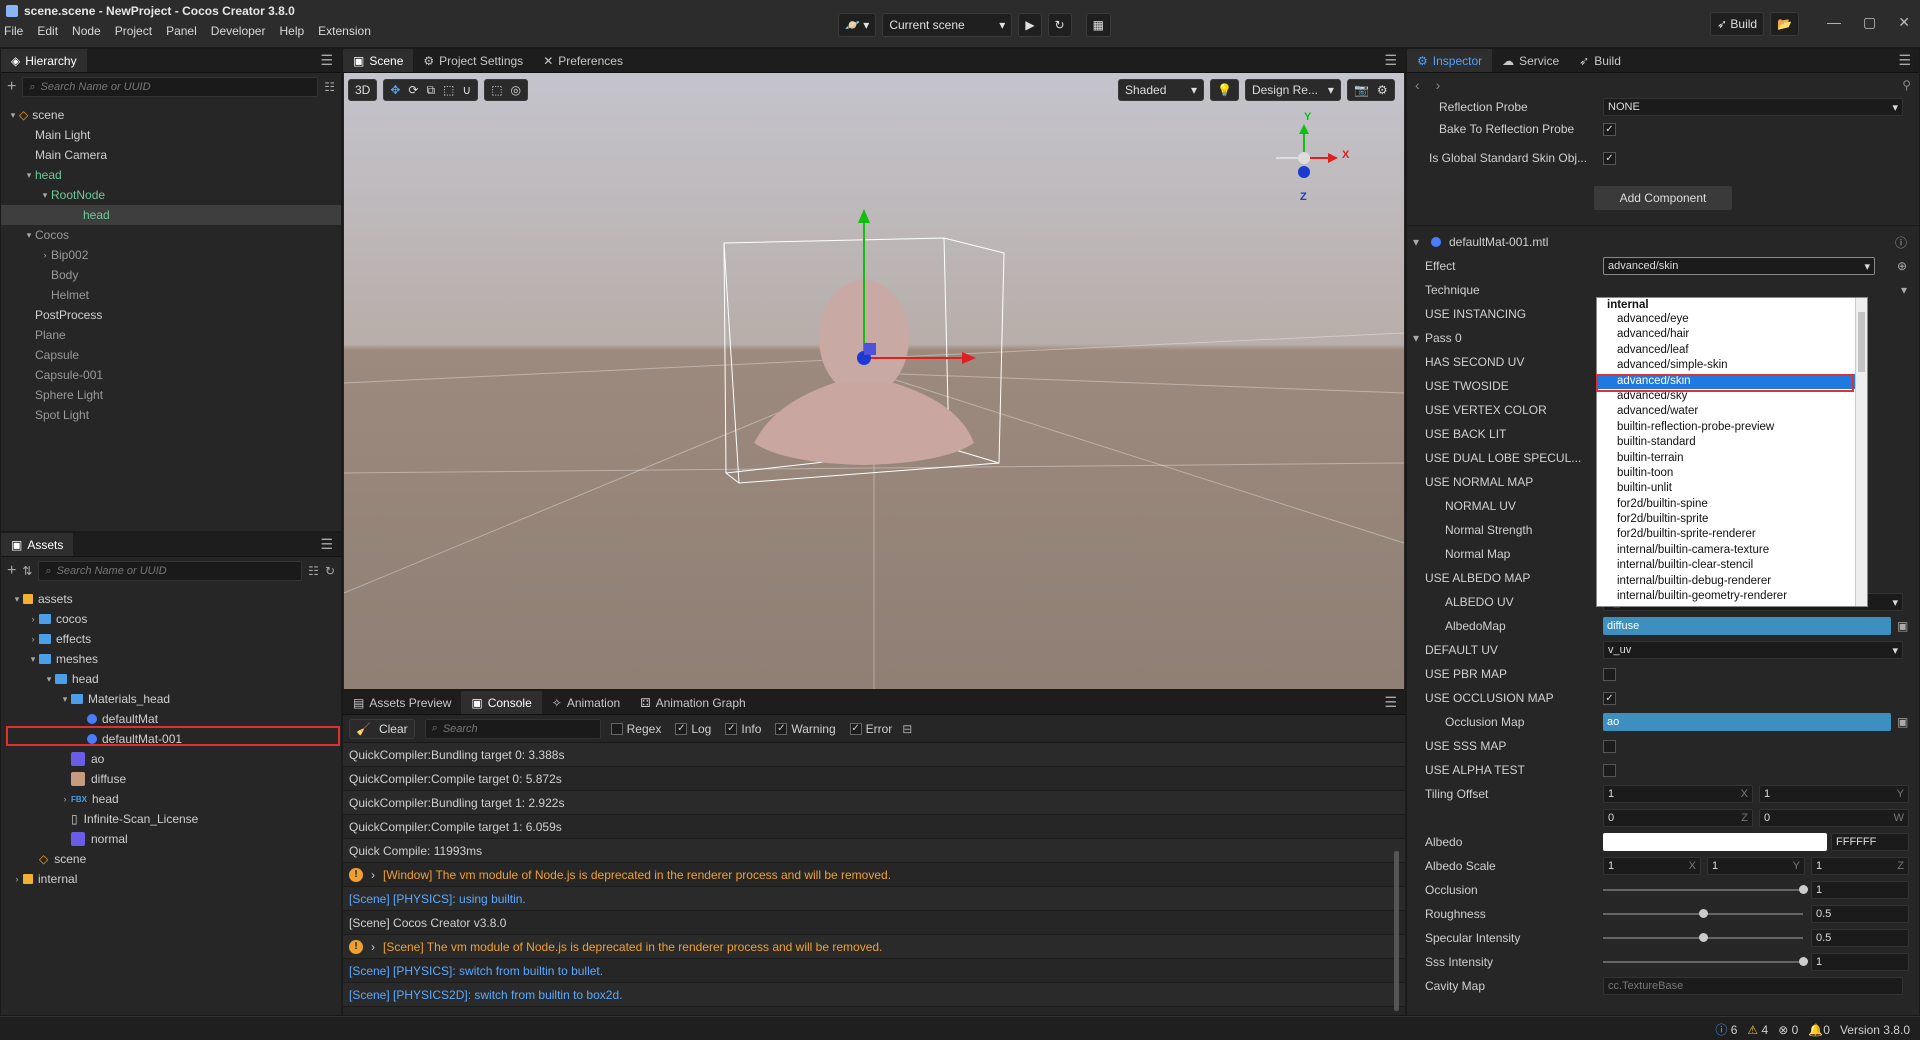 The image size is (1920, 1040). Describe the element at coordinates (171, 155) in the screenshot. I see `hierarchy-node: Main Camera` at that location.